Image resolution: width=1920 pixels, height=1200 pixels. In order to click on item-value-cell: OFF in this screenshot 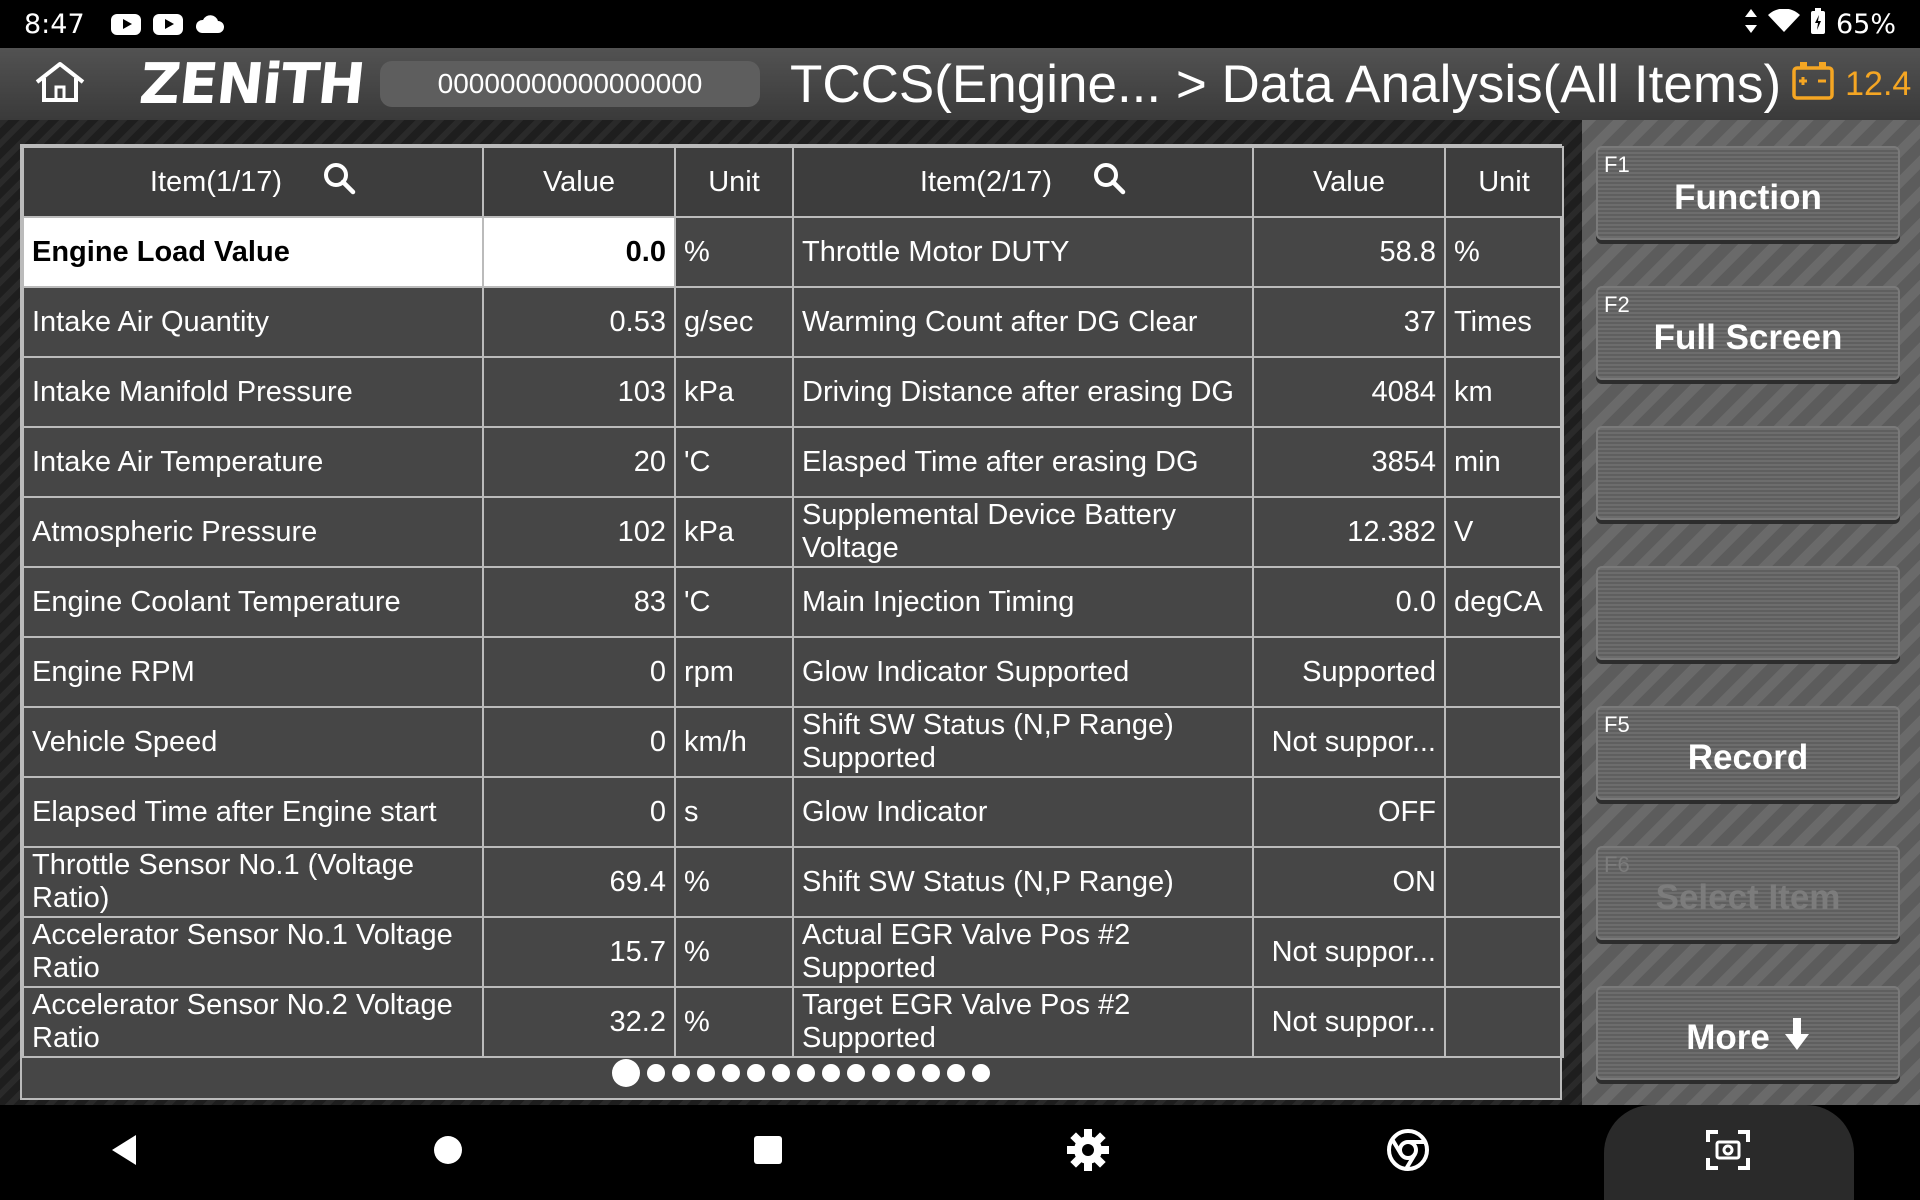, I will do `click(1349, 812)`.